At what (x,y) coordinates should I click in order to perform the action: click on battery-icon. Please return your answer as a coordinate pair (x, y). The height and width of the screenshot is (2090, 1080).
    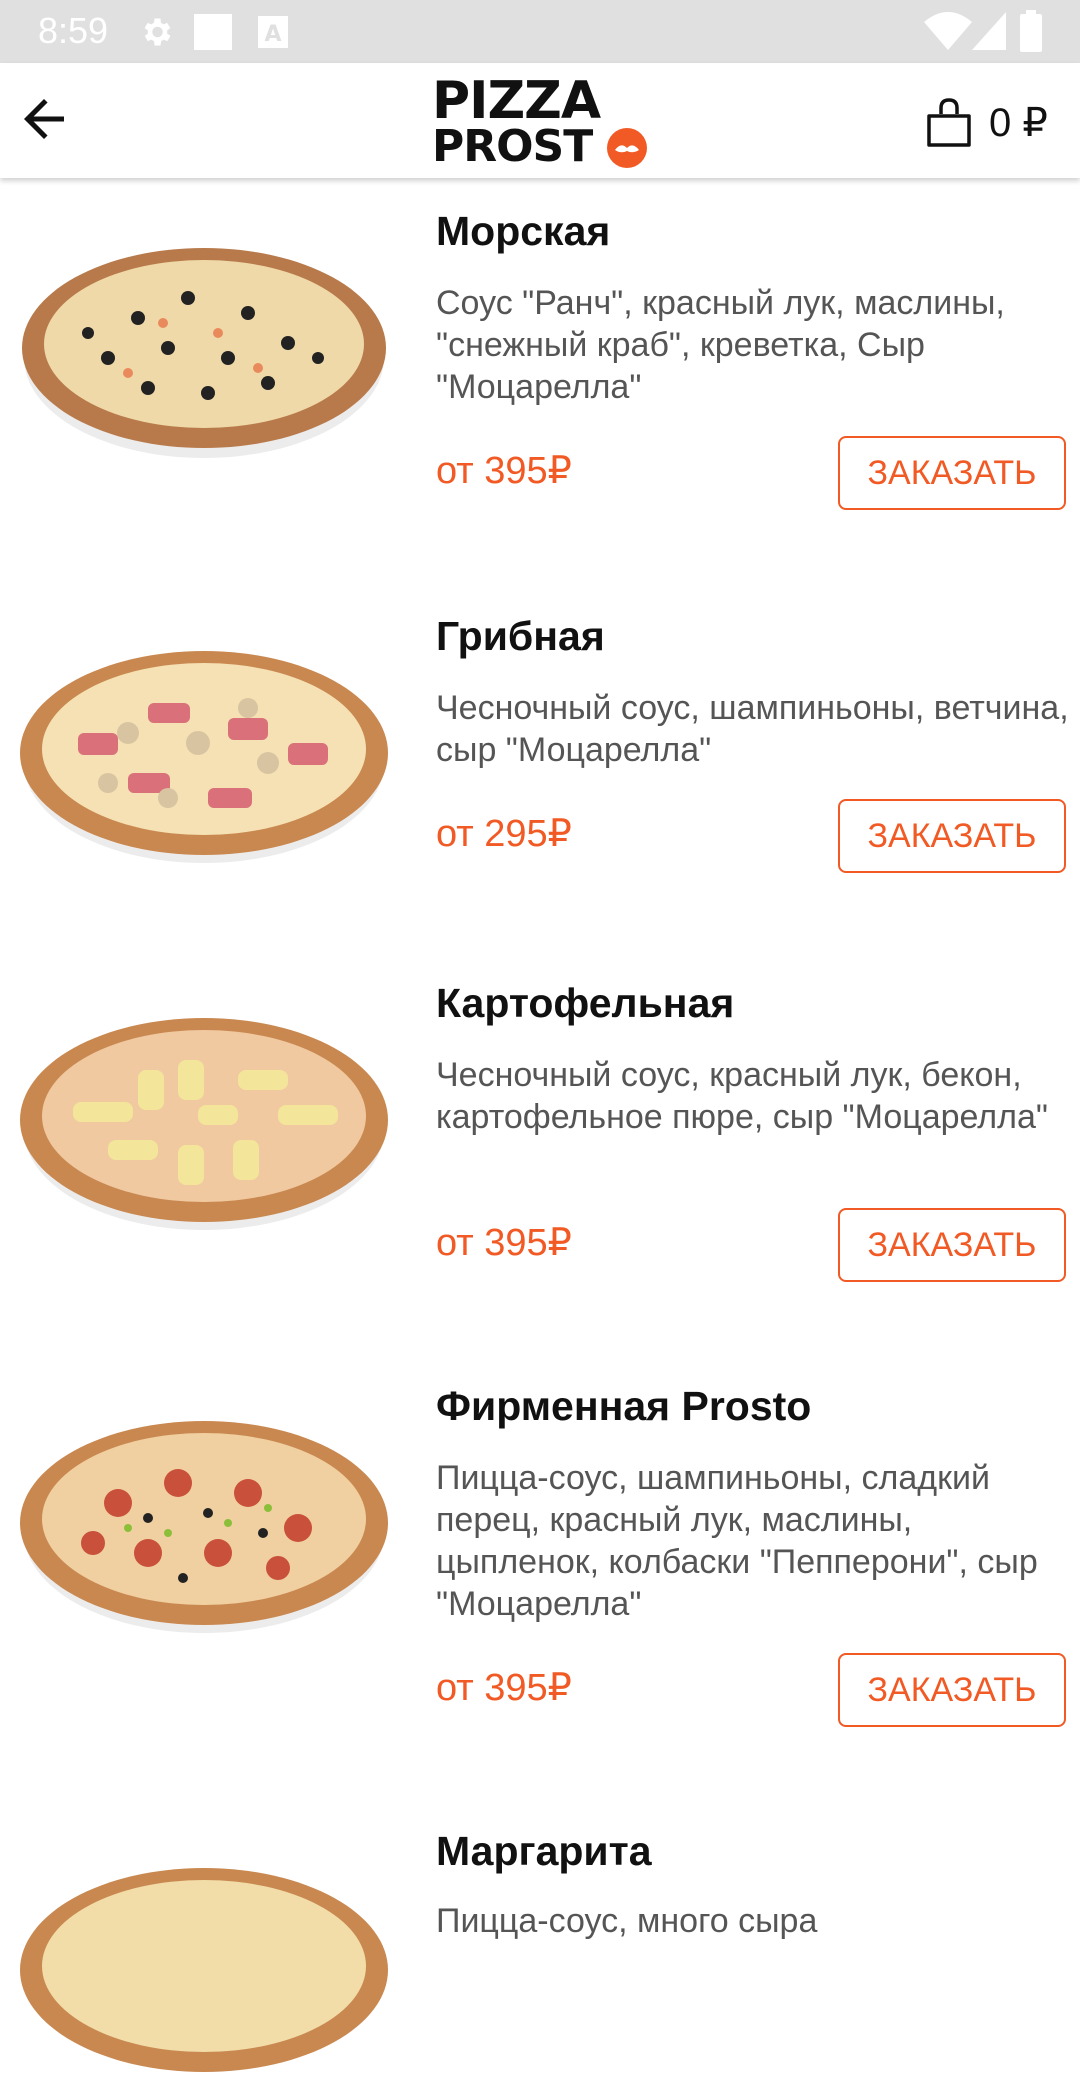
    Looking at the image, I should click on (1031, 31).